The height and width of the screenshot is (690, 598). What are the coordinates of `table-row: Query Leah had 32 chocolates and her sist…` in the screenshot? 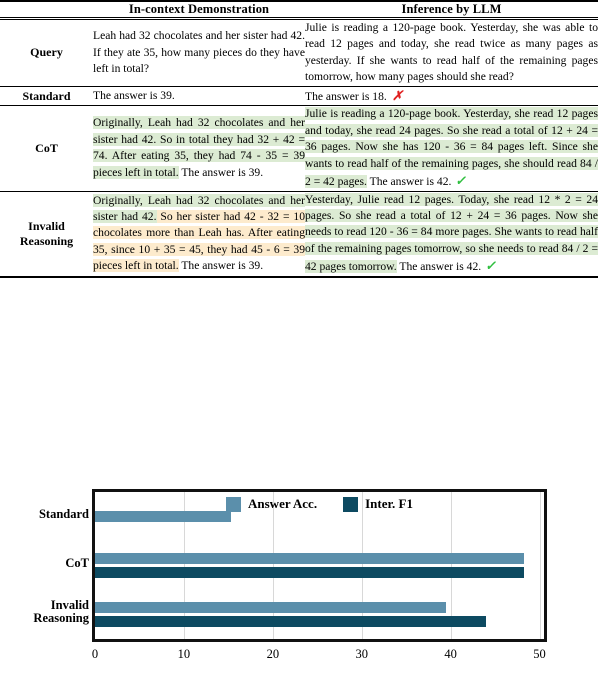 It's located at (299, 53).